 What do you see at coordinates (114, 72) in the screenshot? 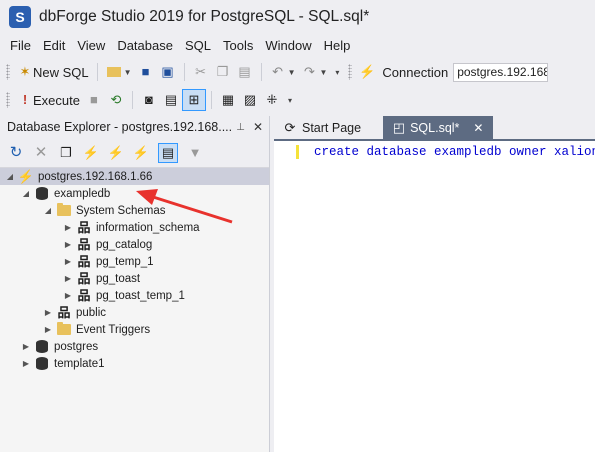
I see `open-folder-icon` at bounding box center [114, 72].